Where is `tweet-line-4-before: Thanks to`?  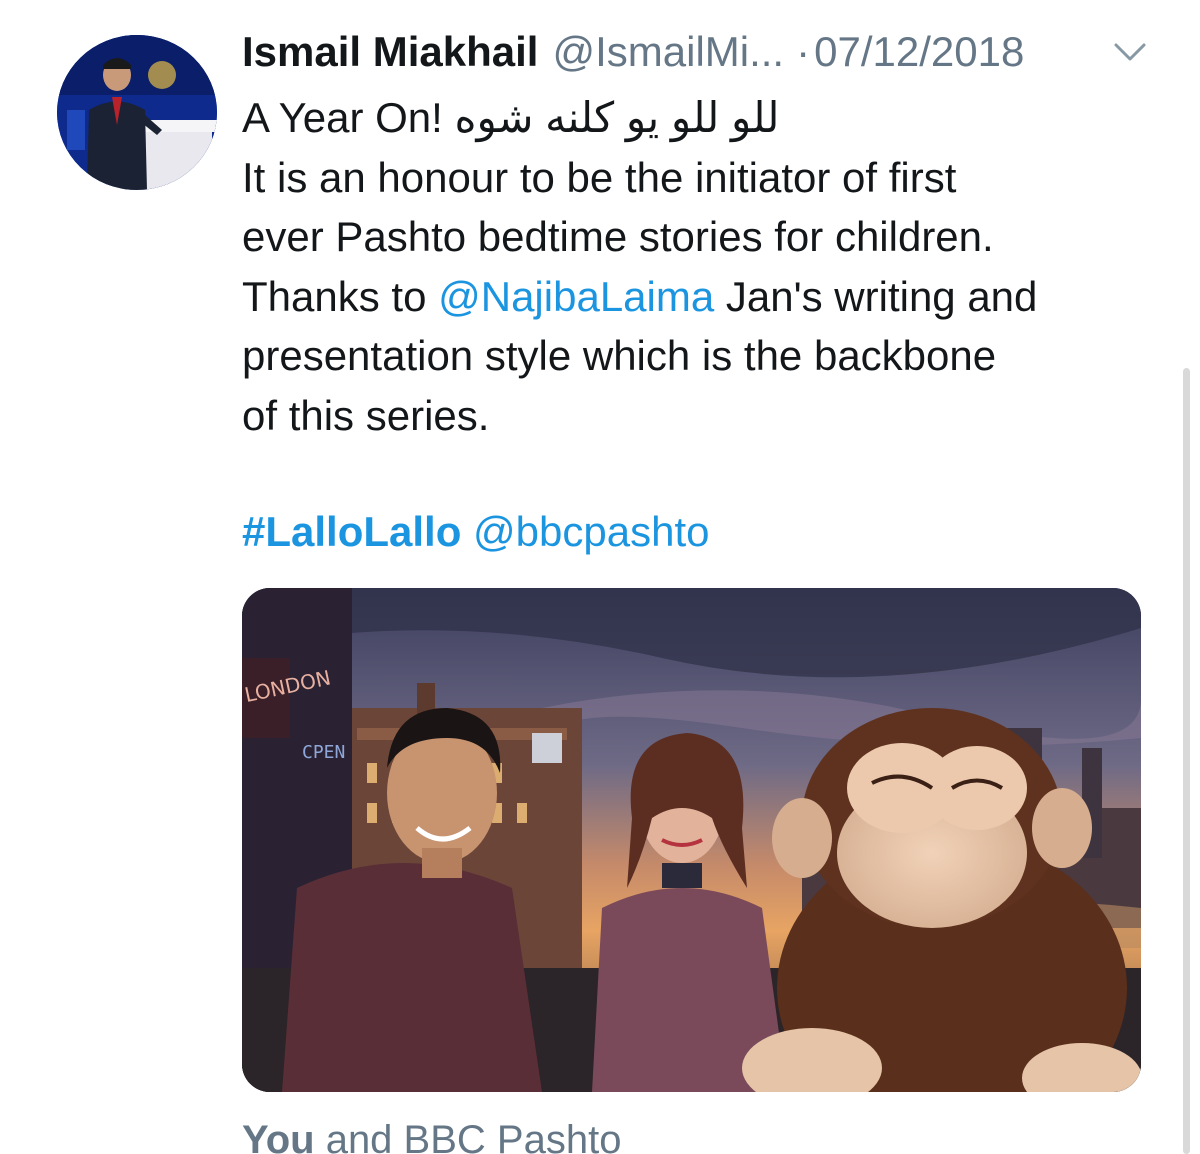 tweet-line-4-before: Thanks to is located at coordinates (340, 296).